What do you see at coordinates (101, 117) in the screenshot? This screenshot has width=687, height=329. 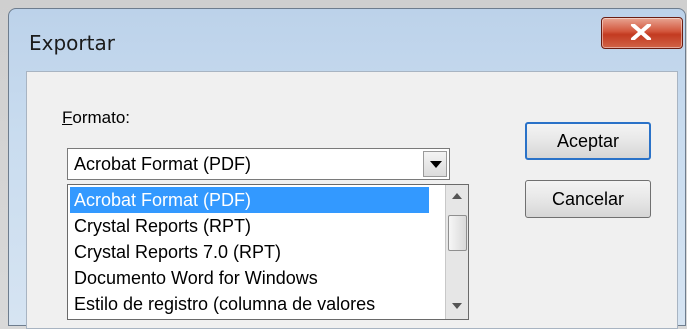 I see `format-label-rest: ormato:` at bounding box center [101, 117].